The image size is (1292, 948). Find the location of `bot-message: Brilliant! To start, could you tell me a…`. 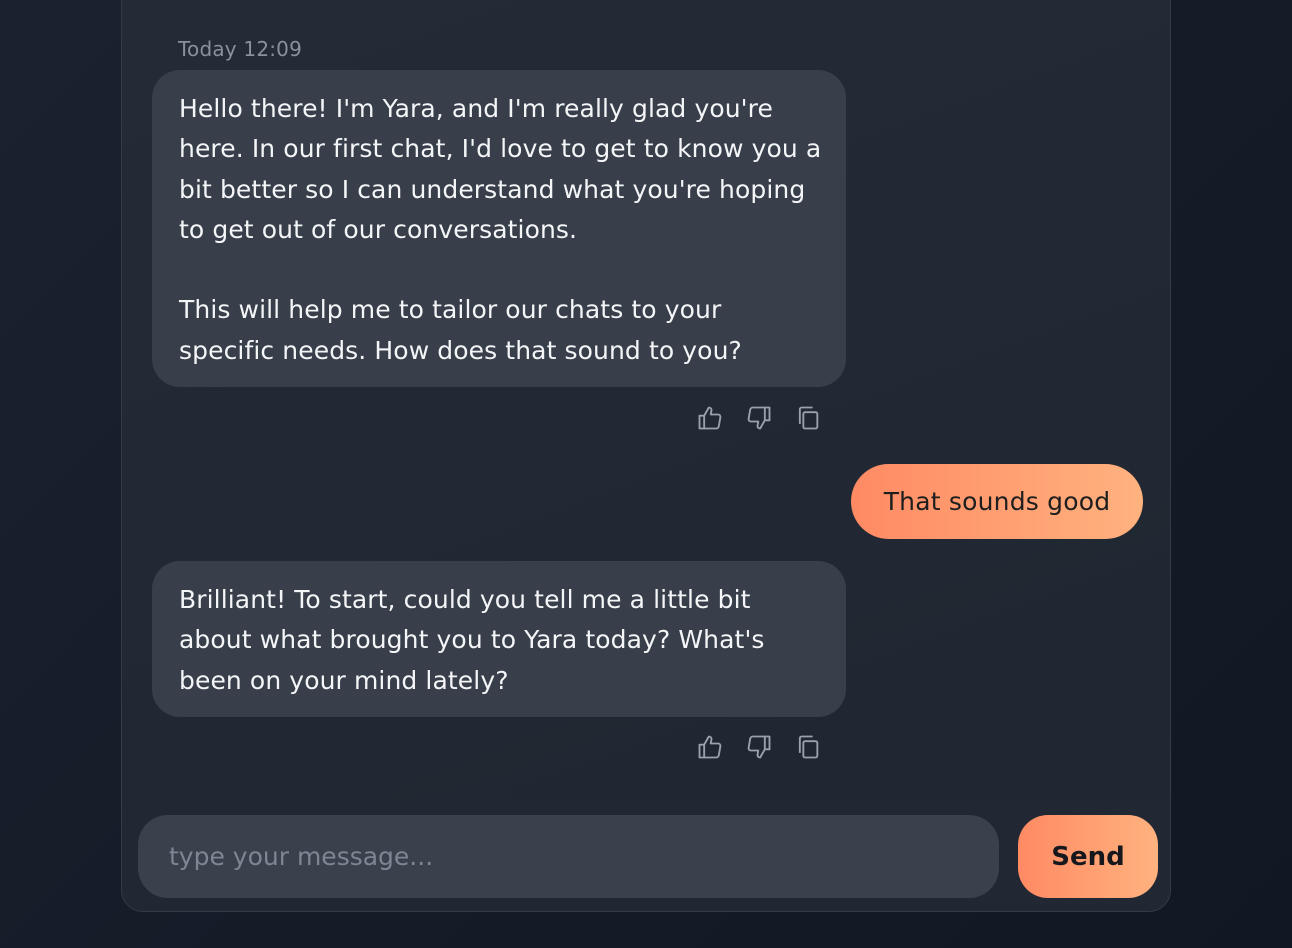

bot-message: Brilliant! To start, could you tell me a… is located at coordinates (499, 639).